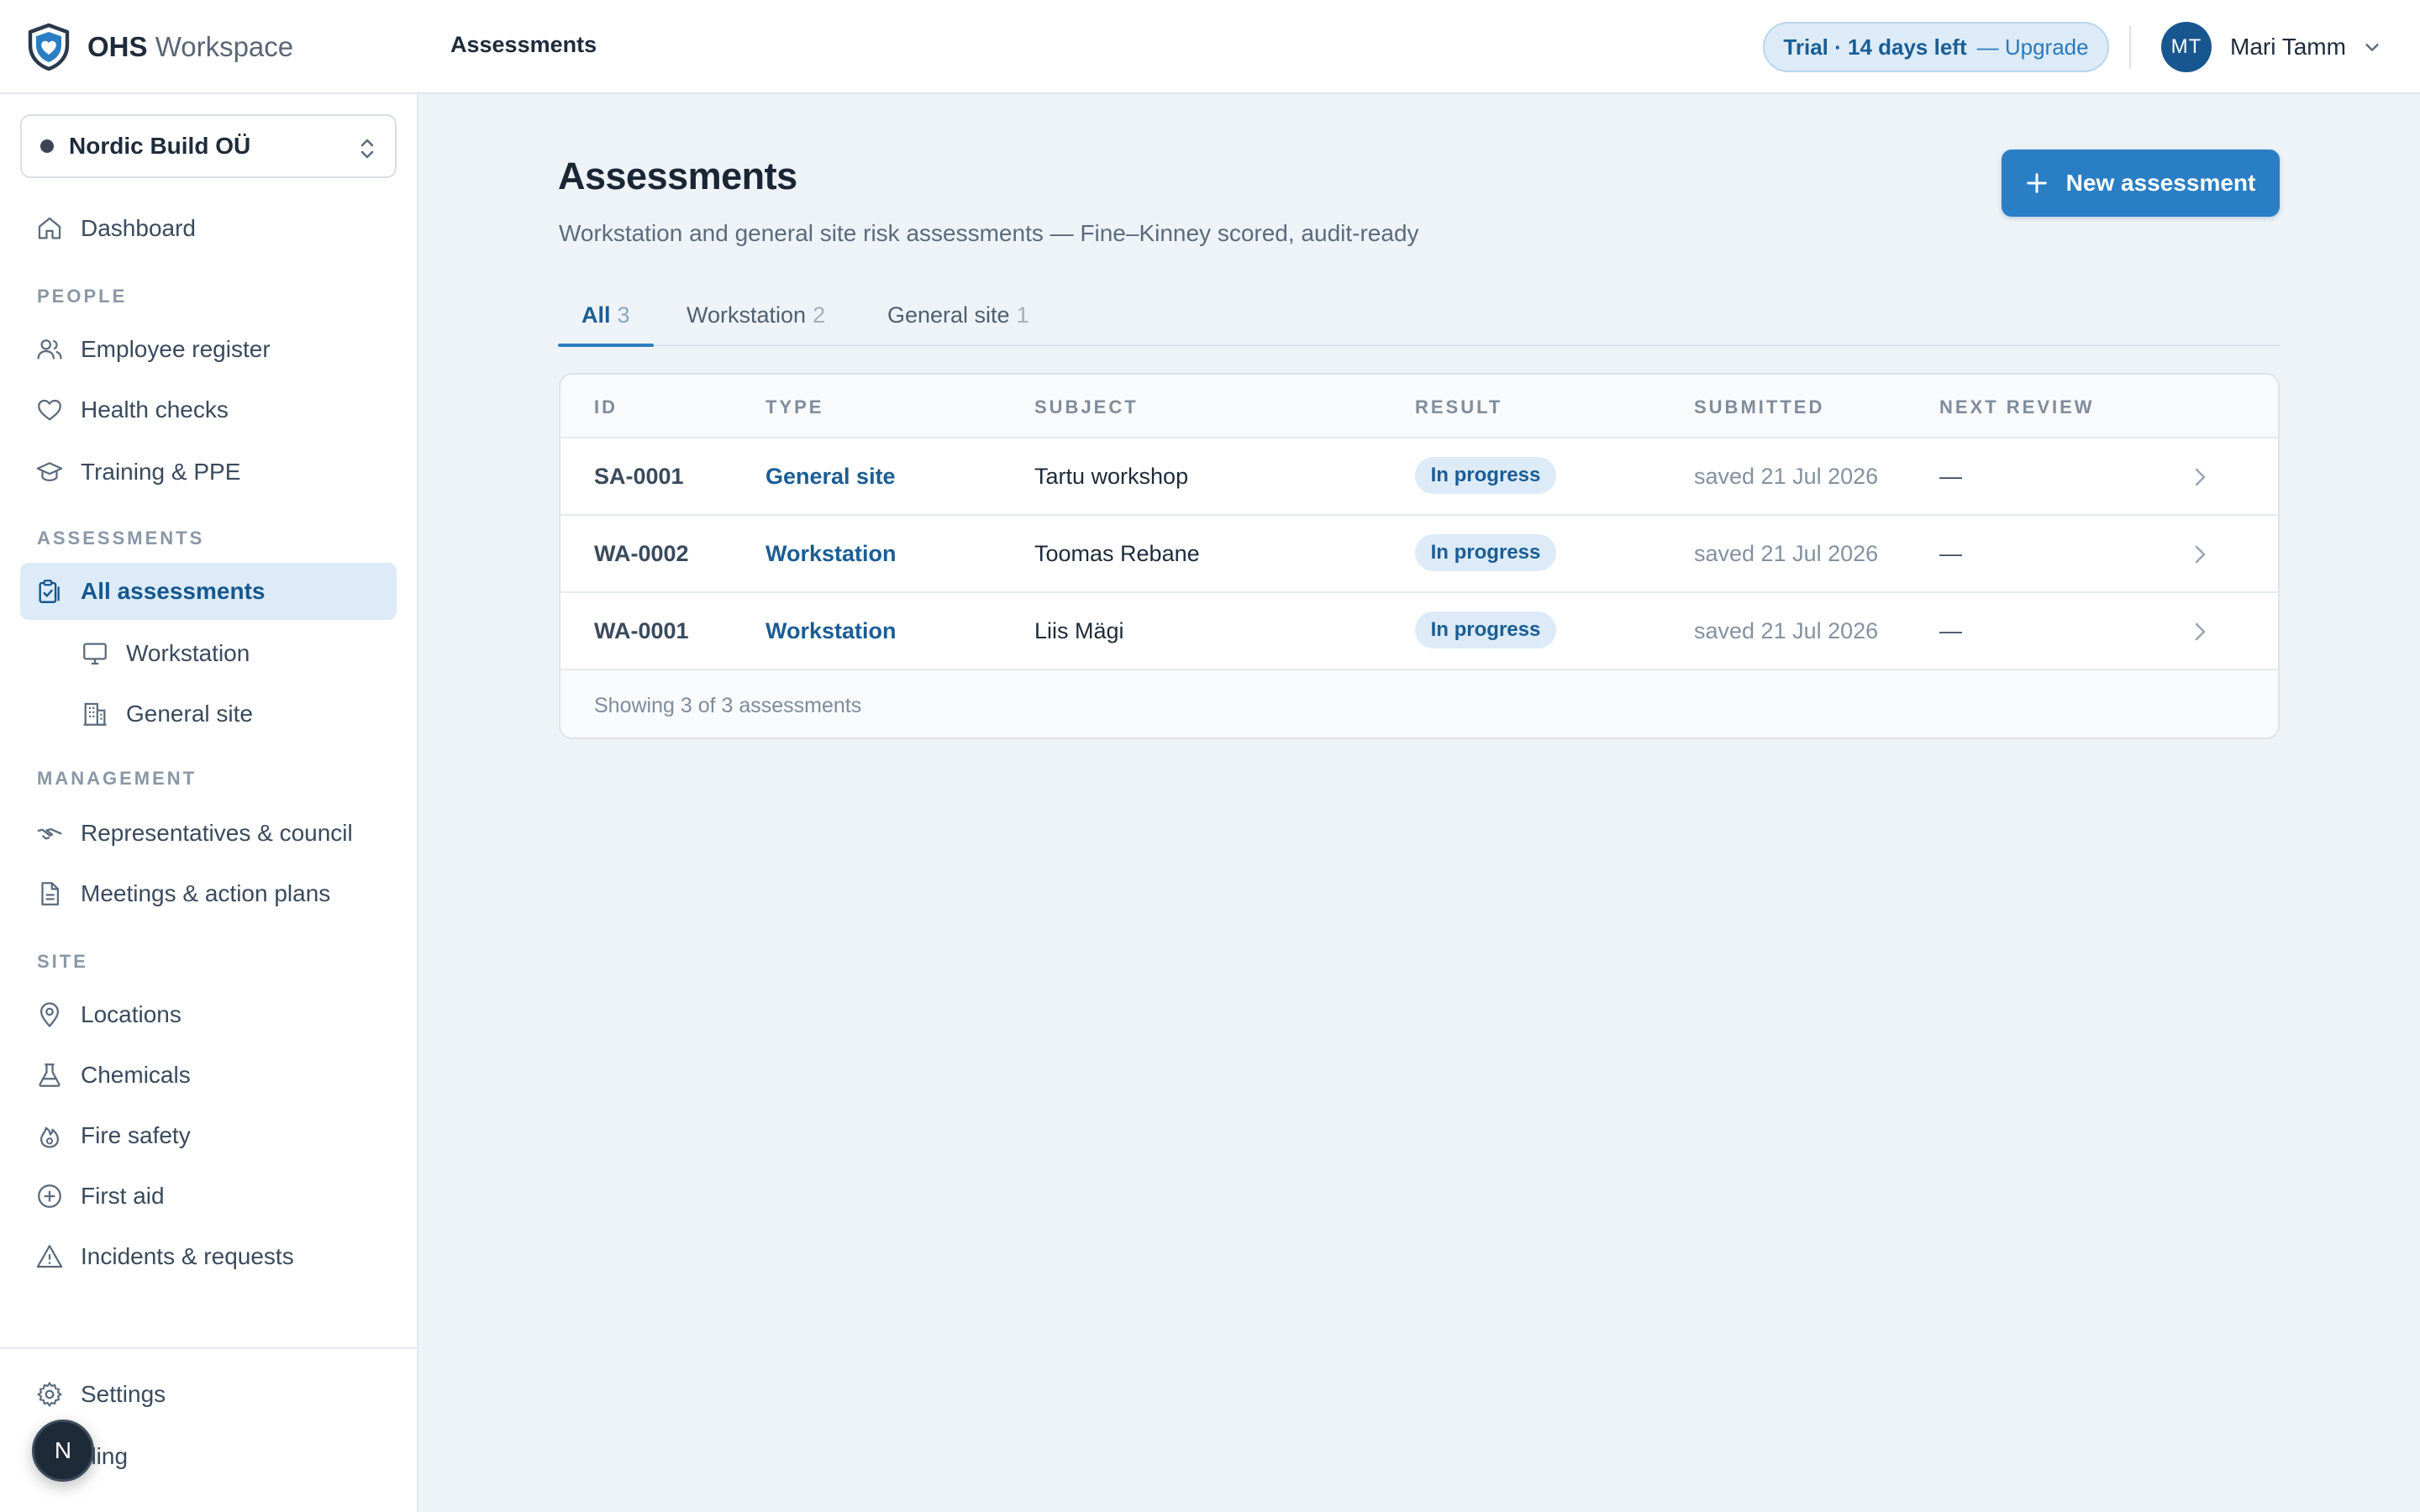 Image resolution: width=2420 pixels, height=1512 pixels. What do you see at coordinates (131, 1014) in the screenshot?
I see `sidebar-item-label: Locations` at bounding box center [131, 1014].